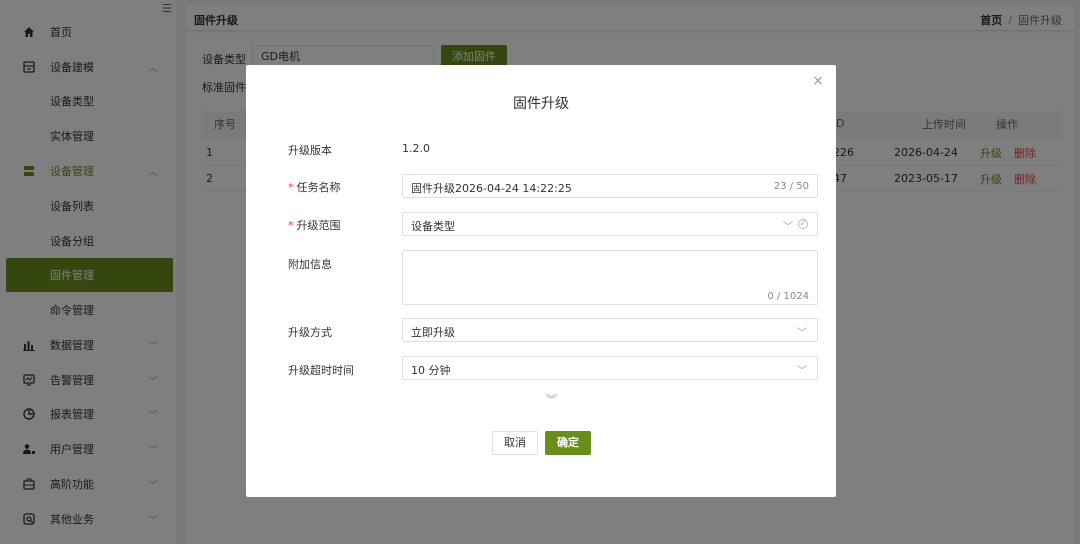 The height and width of the screenshot is (544, 1080). Describe the element at coordinates (318, 187) in the screenshot. I see `task-name-label-text: 任务名称` at that location.